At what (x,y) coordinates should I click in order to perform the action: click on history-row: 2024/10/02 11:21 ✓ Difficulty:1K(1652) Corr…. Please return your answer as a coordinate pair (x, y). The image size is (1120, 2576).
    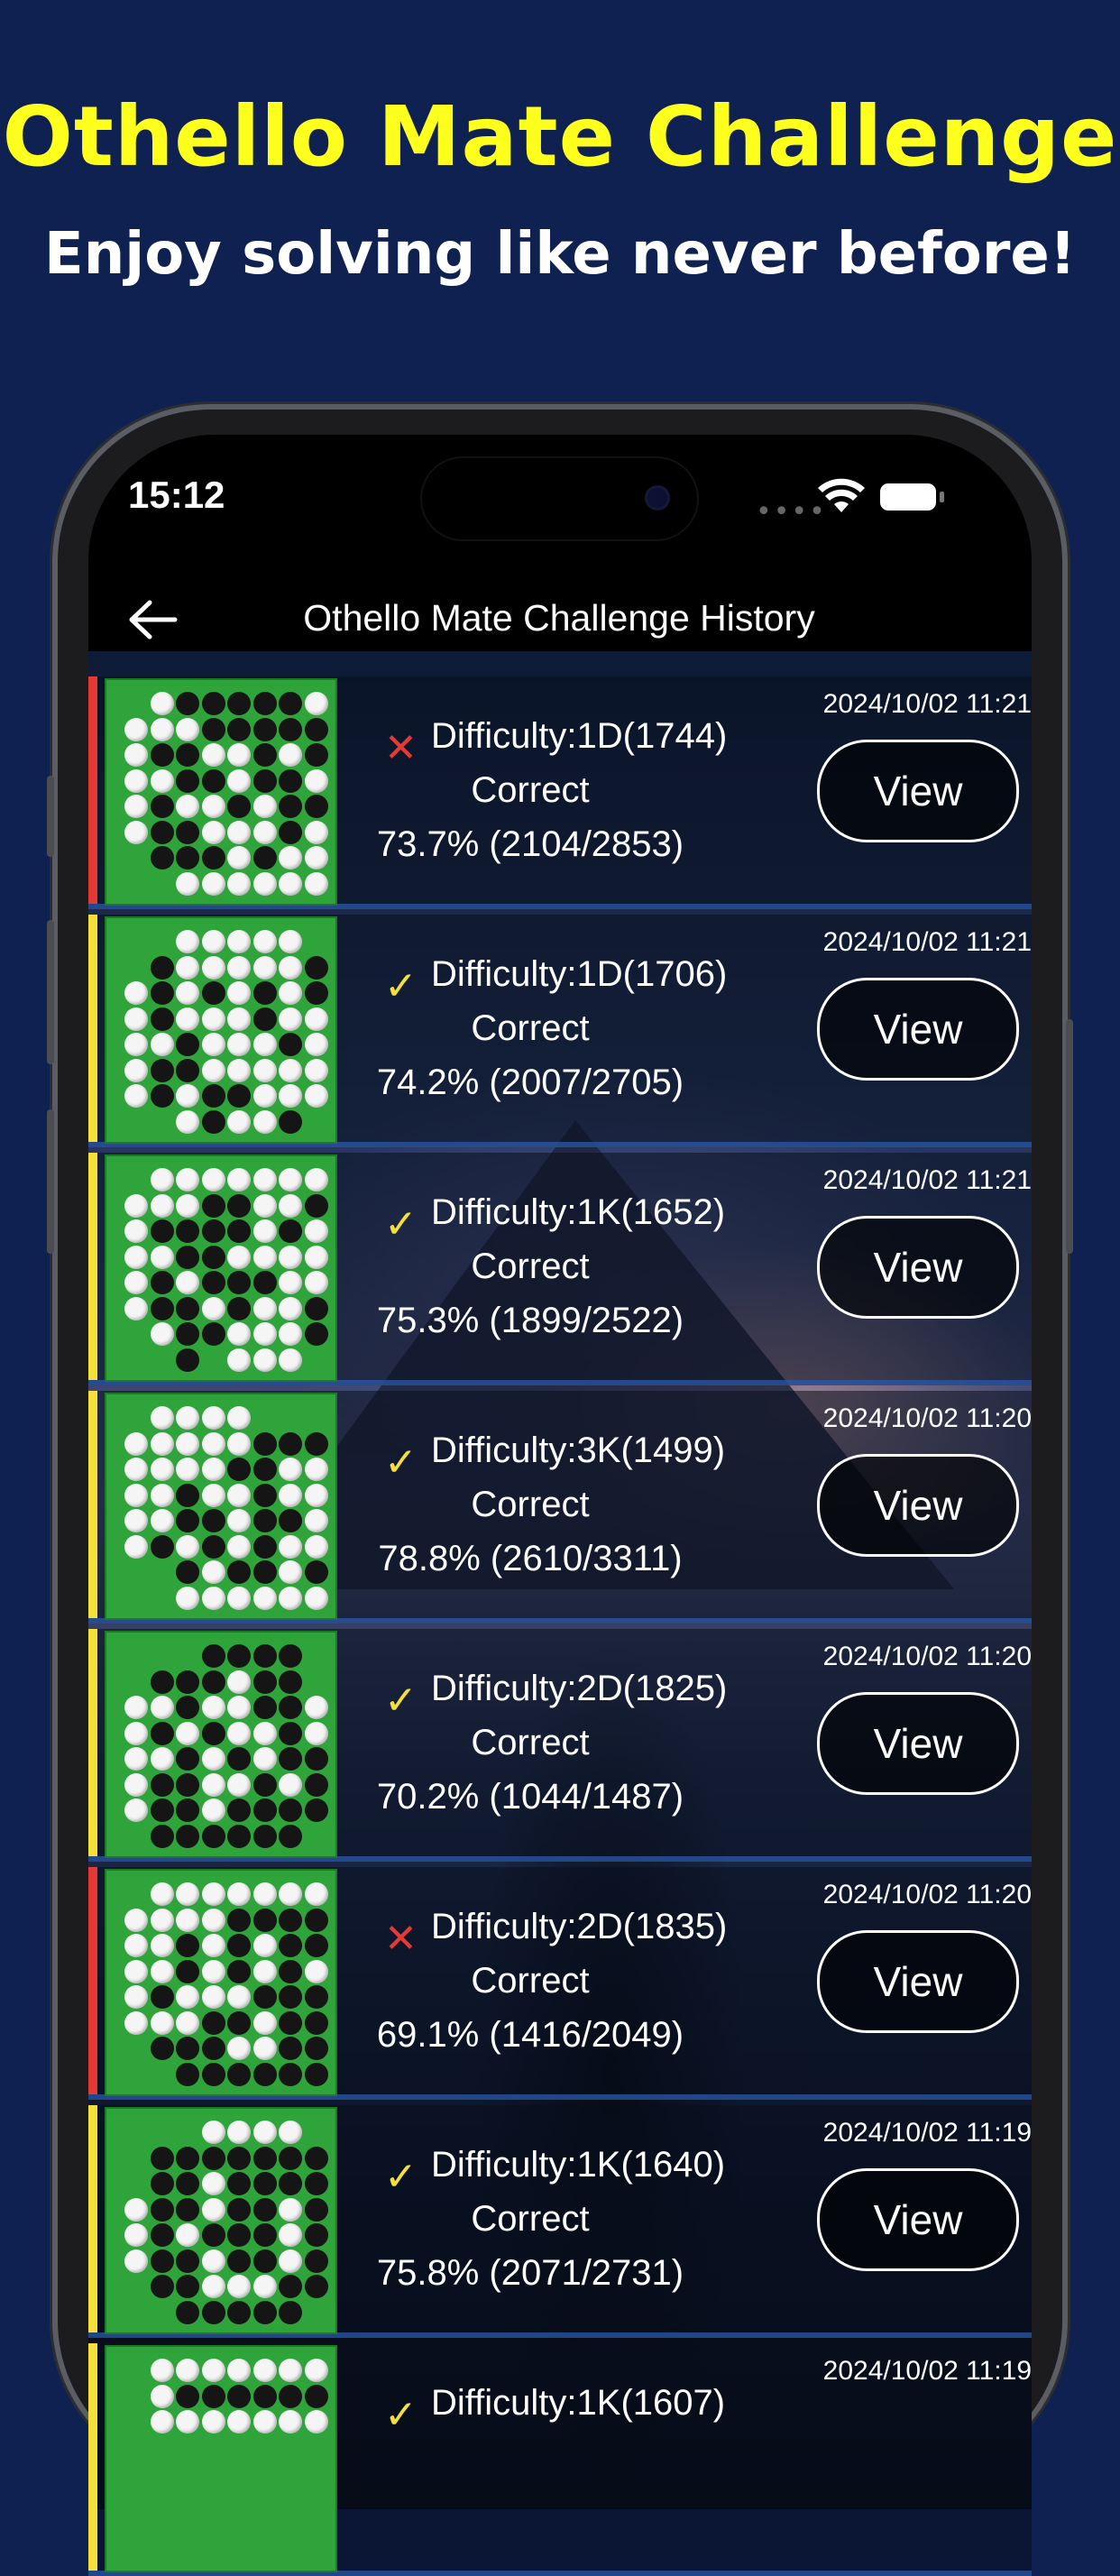
    Looking at the image, I should click on (560, 1269).